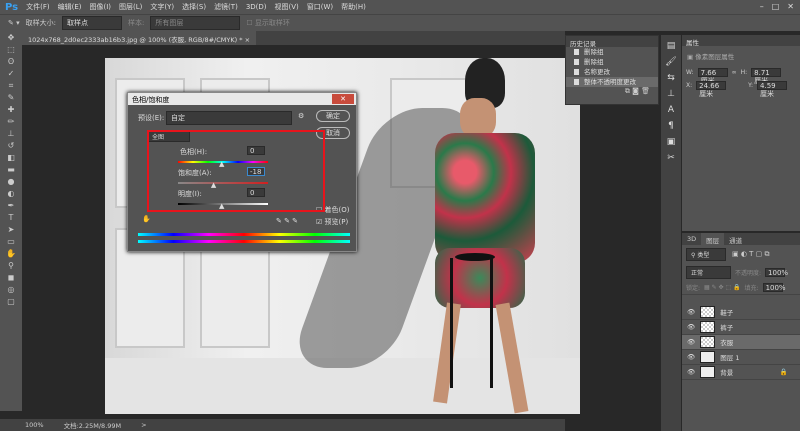 This screenshot has width=800, height=431. What do you see at coordinates (691, 239) in the screenshot?
I see `tab-3d: 3D` at bounding box center [691, 239].